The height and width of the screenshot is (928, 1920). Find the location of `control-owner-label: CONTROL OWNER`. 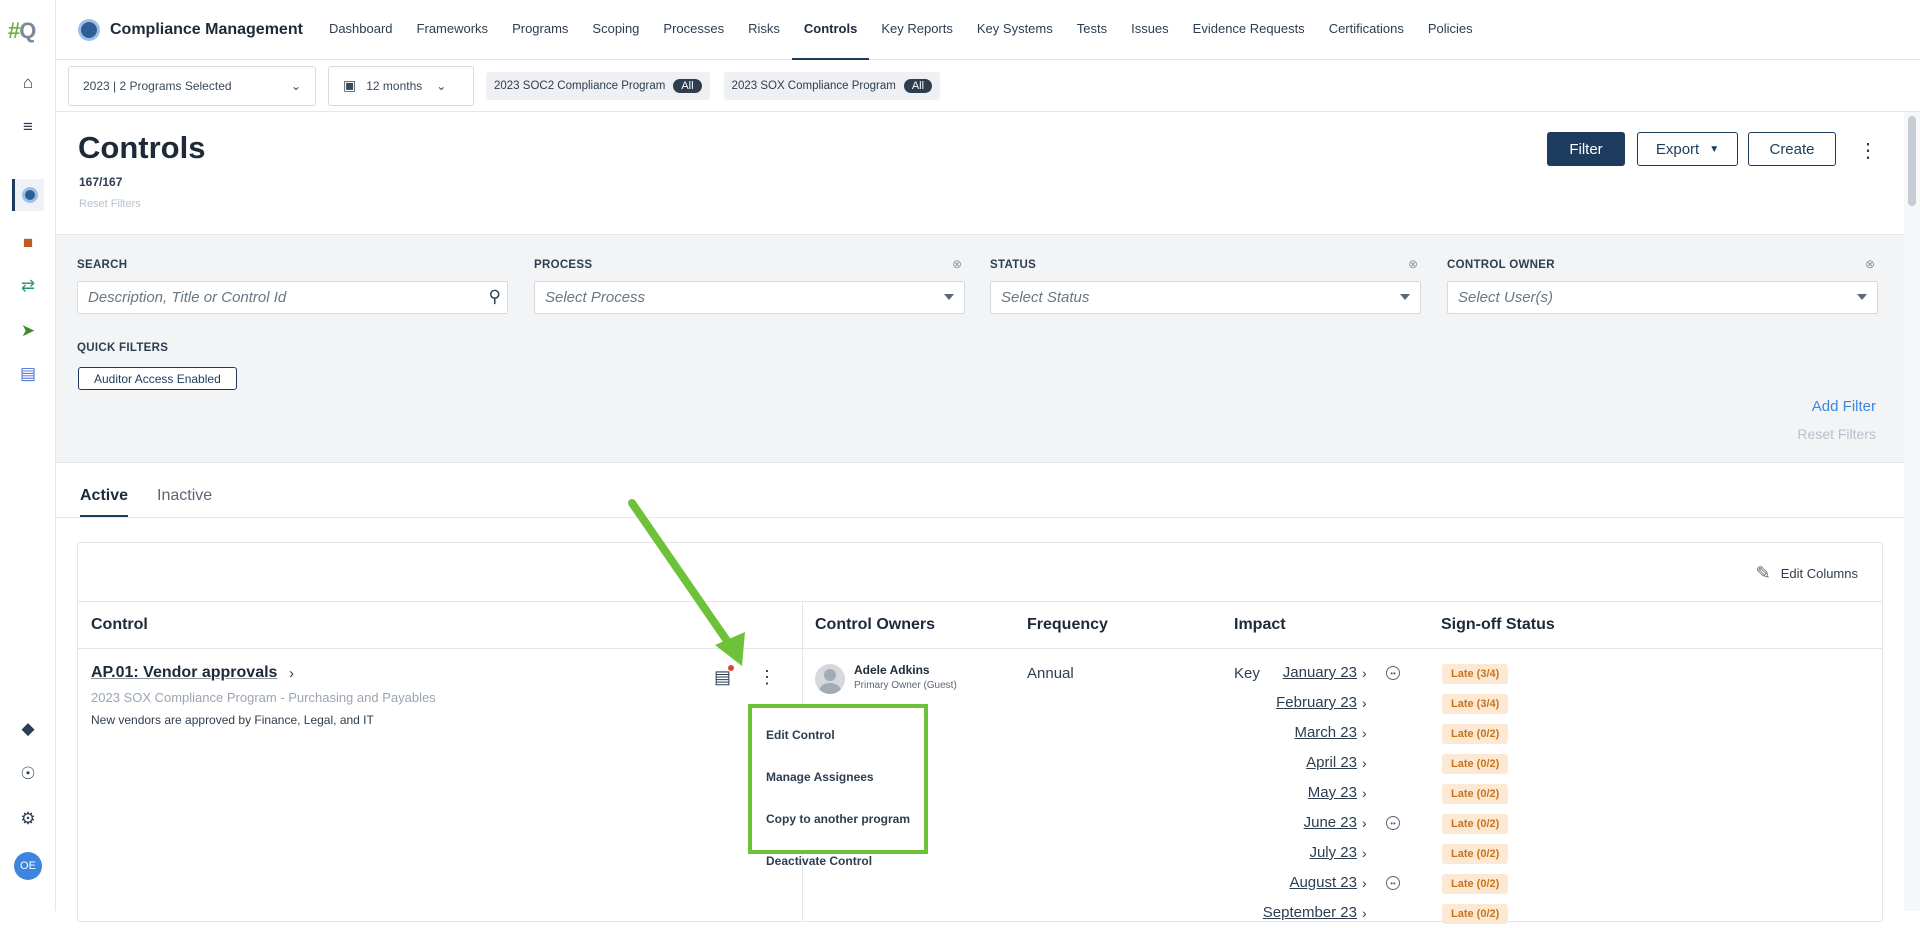

control-owner-label: CONTROL OWNER is located at coordinates (1501, 265).